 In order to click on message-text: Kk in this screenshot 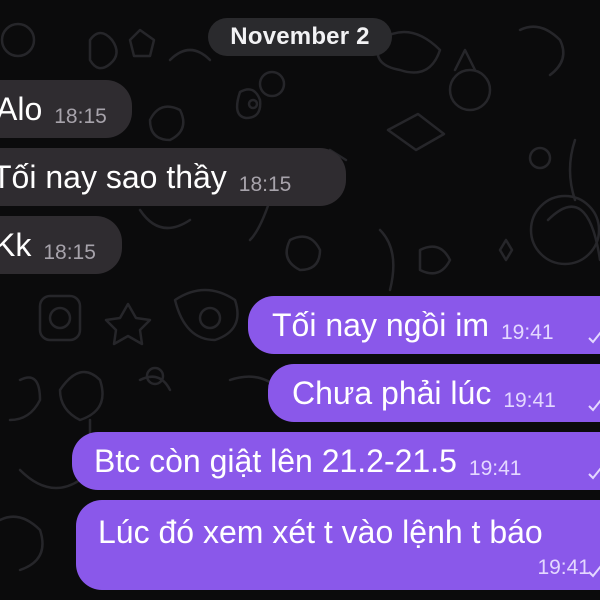, I will do `click(16, 245)`.